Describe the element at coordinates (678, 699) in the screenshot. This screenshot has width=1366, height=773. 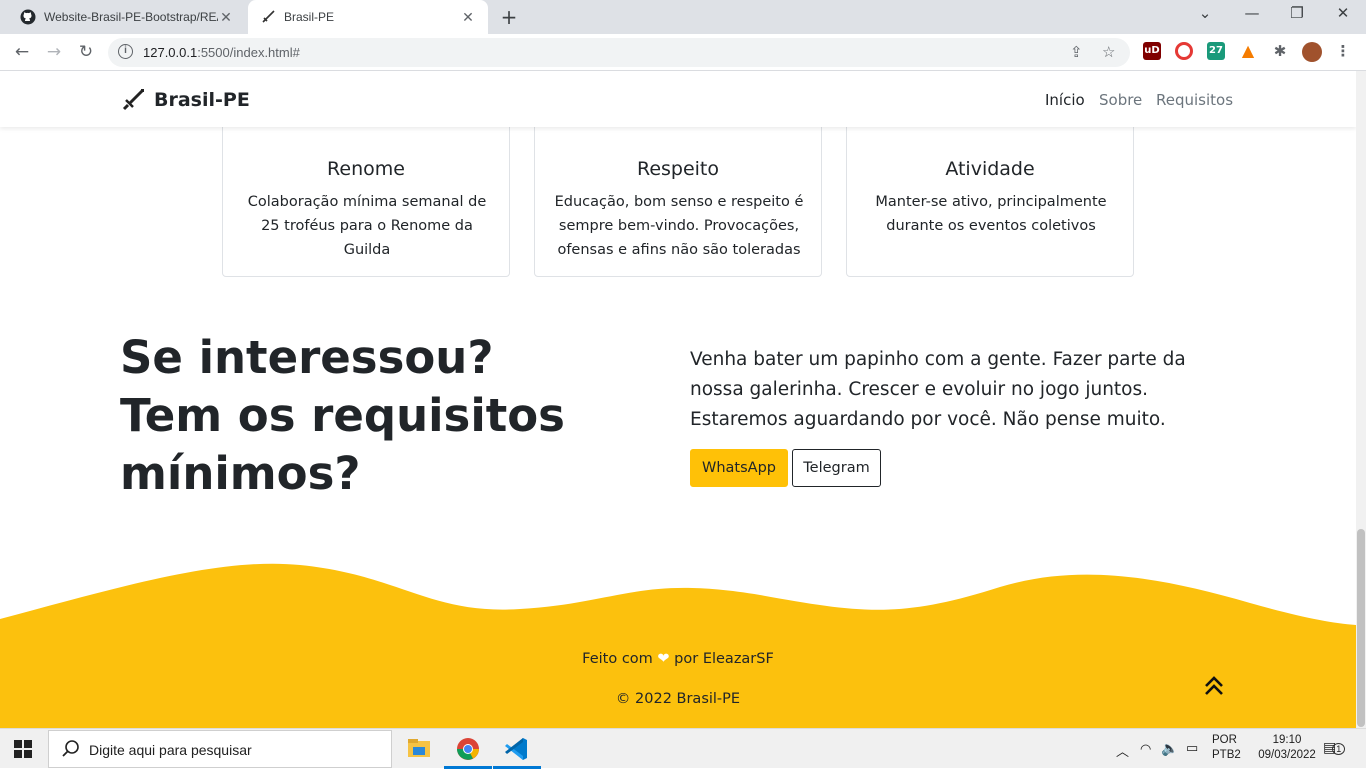
I see `footer-copyright: © 2022 Brasil-PE` at that location.